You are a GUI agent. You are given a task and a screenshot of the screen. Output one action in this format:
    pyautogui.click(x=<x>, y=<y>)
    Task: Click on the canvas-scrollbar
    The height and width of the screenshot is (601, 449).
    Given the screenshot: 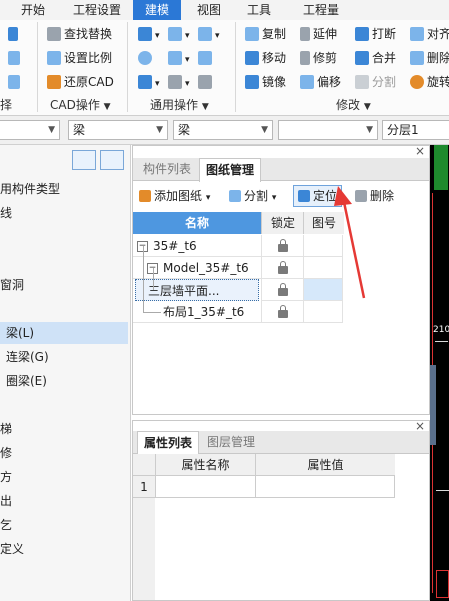 What is the action you would take?
    pyautogui.click(x=433, y=405)
    